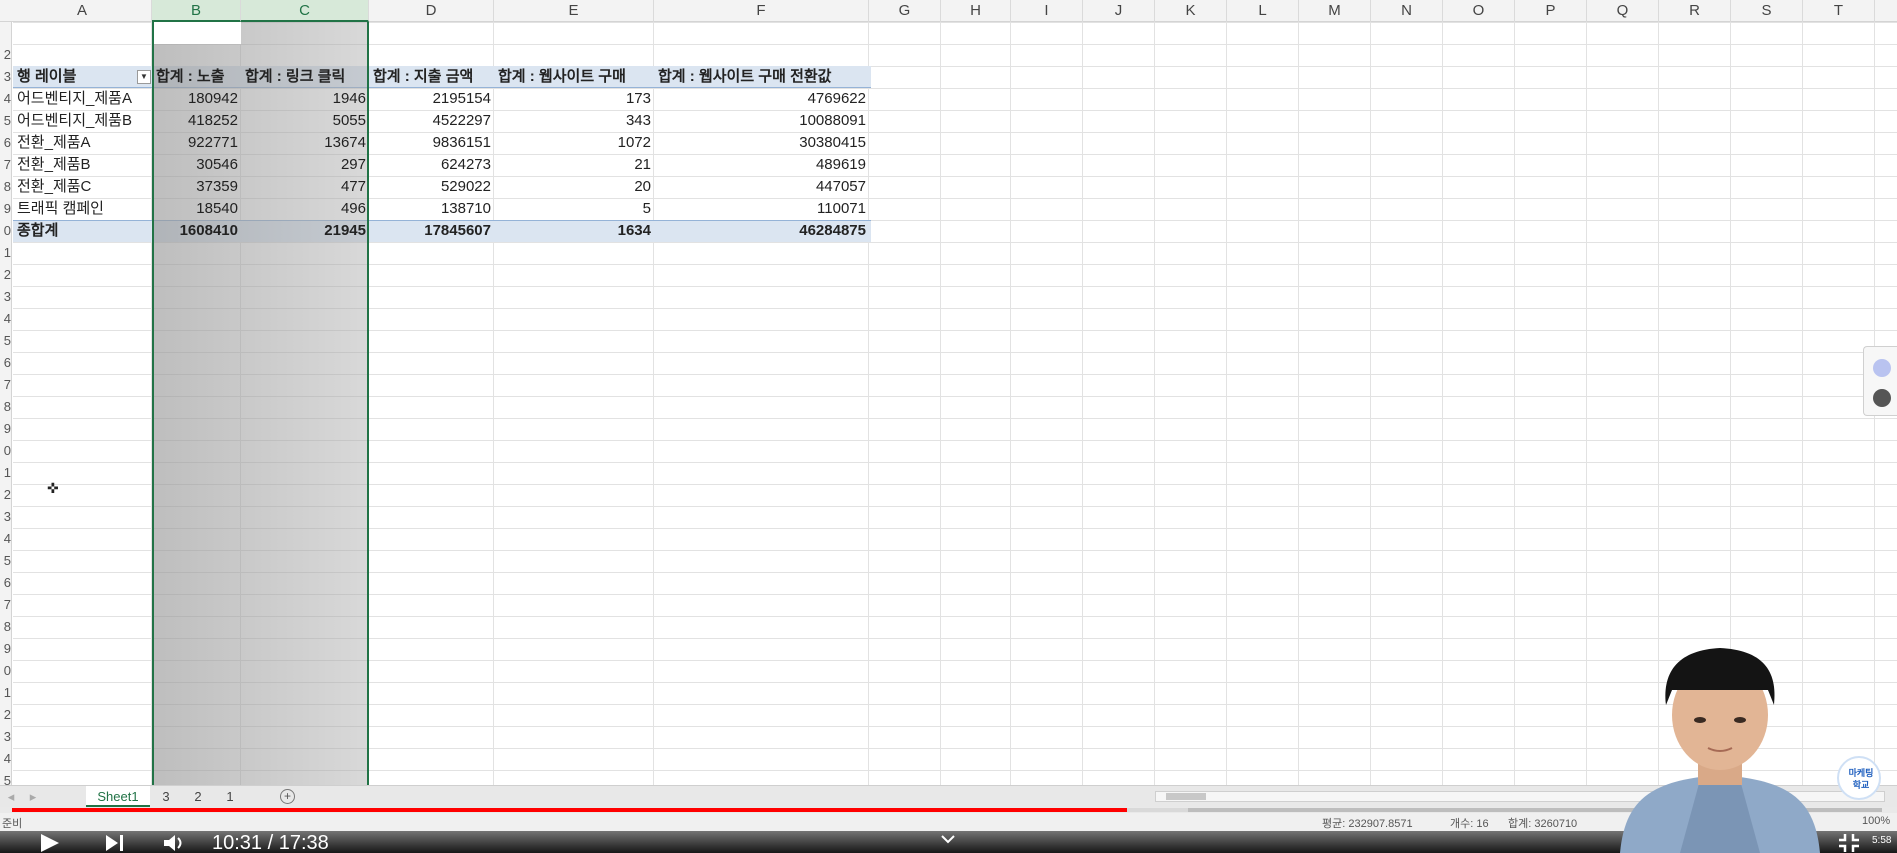  What do you see at coordinates (33, 796) in the screenshot?
I see `scroll-tabs-right-icon: ▸` at bounding box center [33, 796].